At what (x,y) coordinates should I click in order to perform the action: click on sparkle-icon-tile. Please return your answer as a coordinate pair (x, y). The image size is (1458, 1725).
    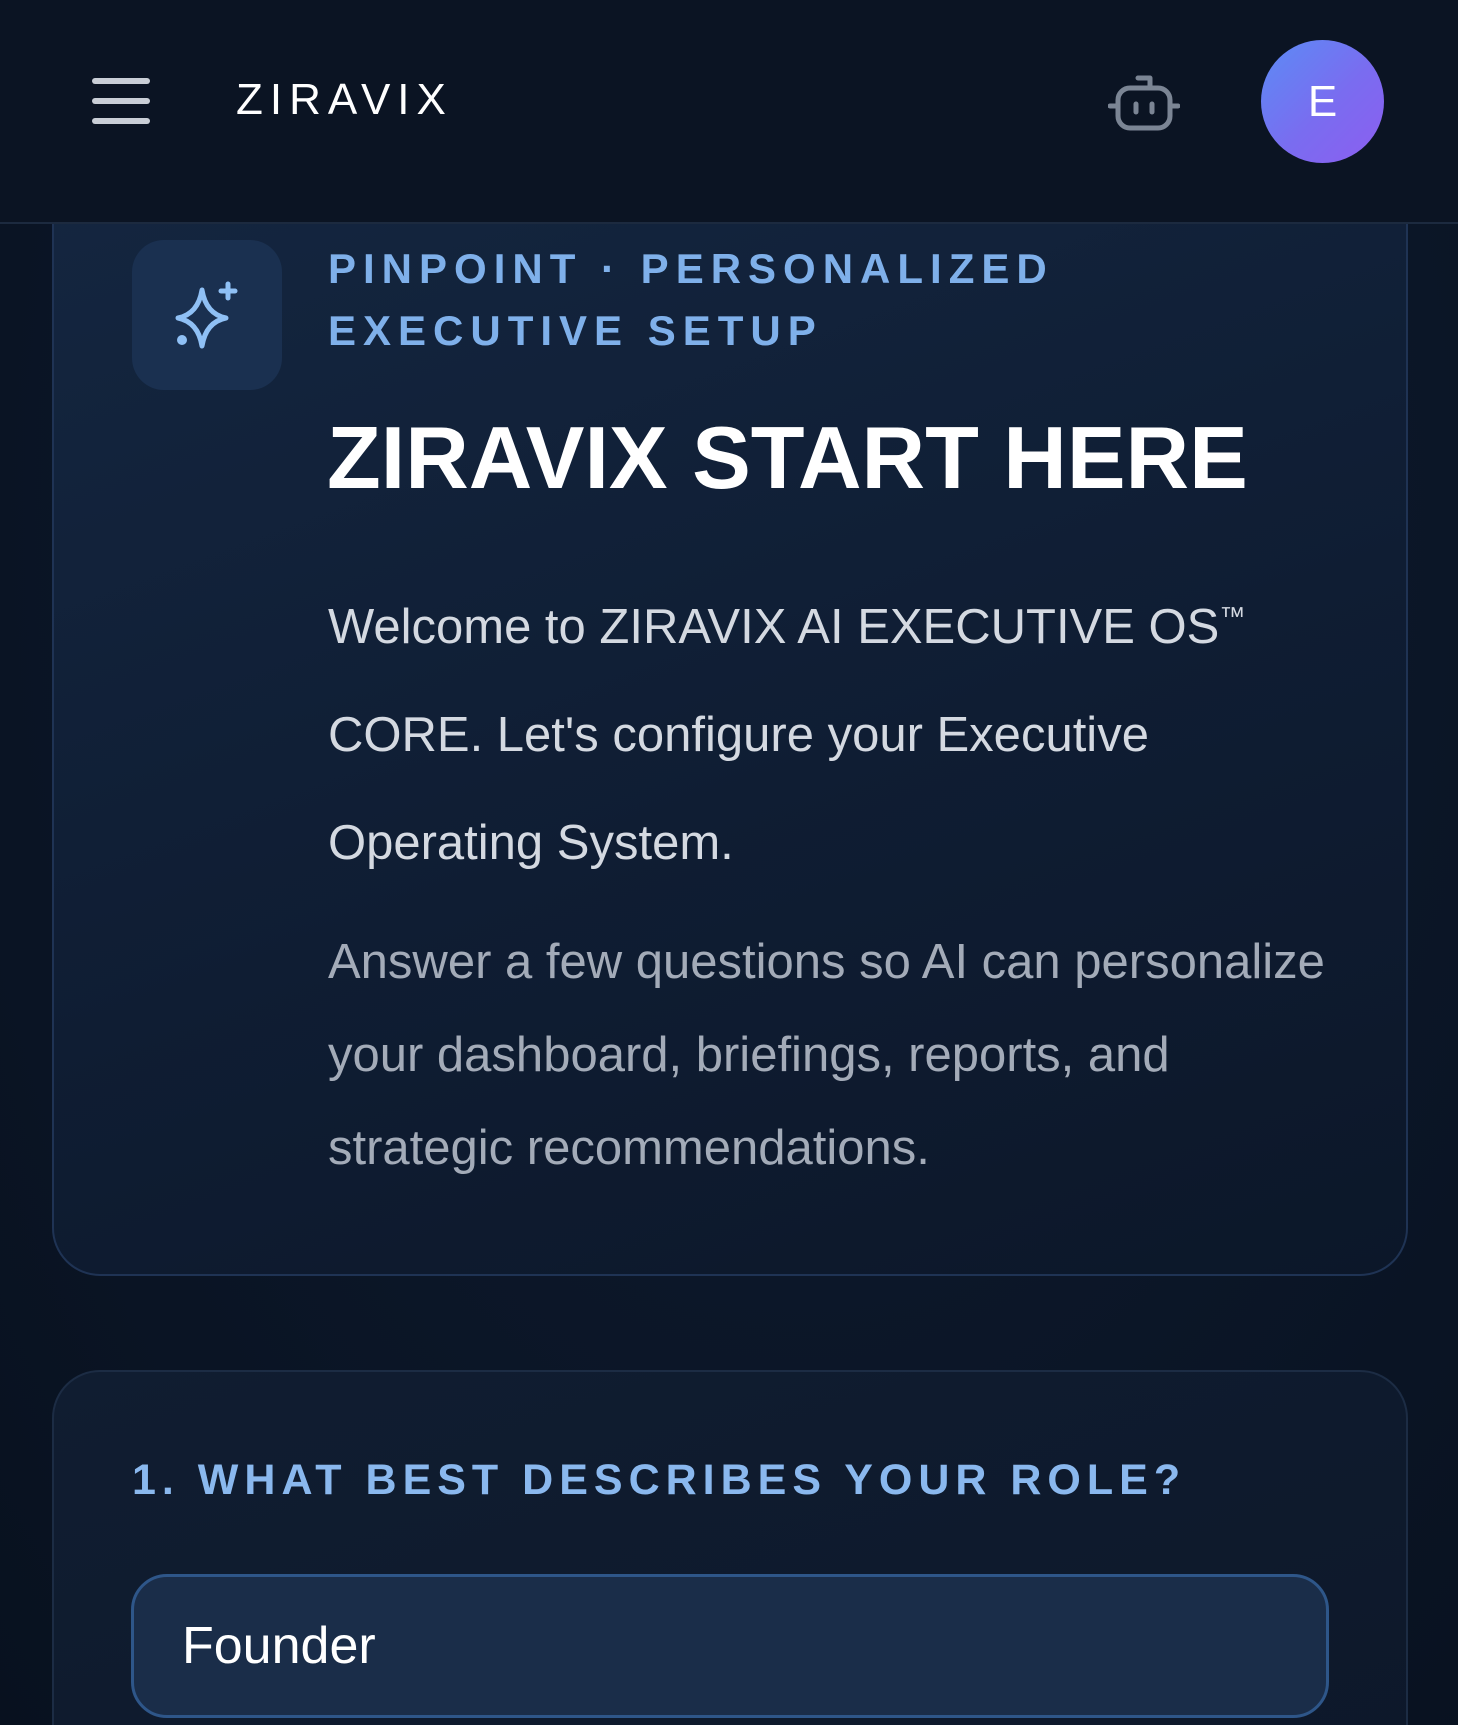
    Looking at the image, I should click on (207, 315).